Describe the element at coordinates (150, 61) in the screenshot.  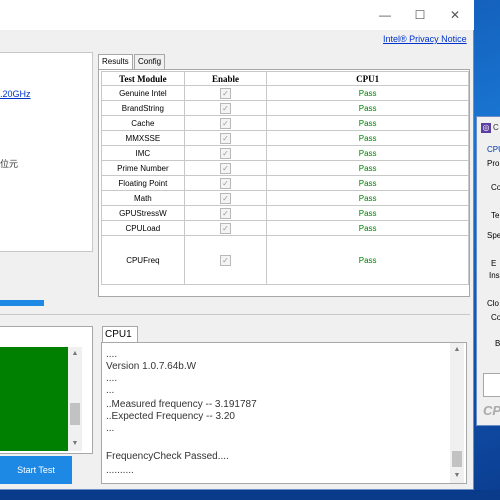
I see `tab-config: Config` at that location.